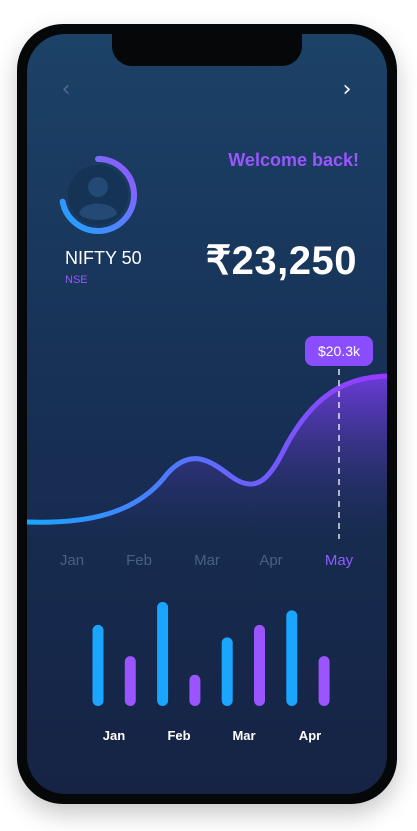  Describe the element at coordinates (98, 195) in the screenshot. I see `user-avatar-icon` at that location.